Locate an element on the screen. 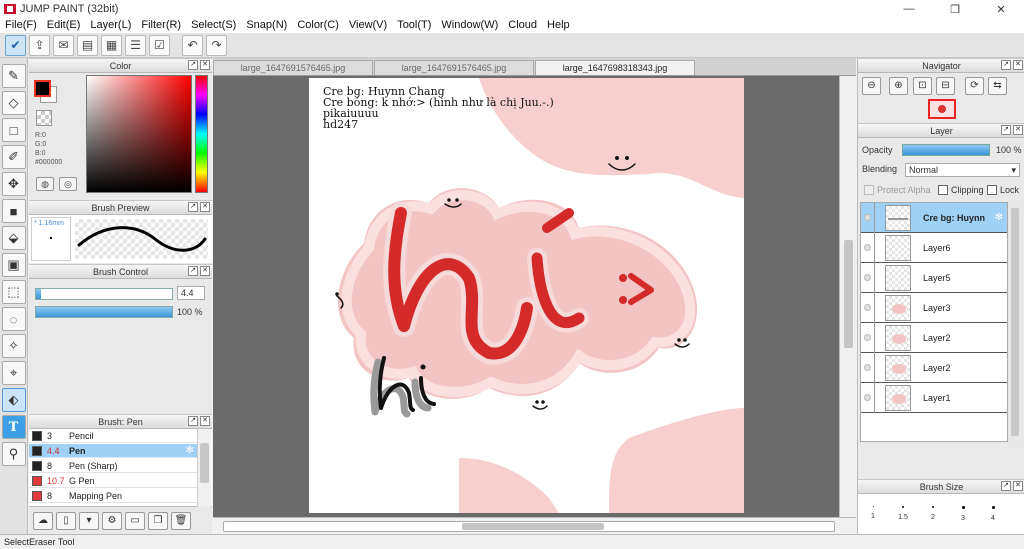  duplicate-icon: ❐ is located at coordinates (158, 521).